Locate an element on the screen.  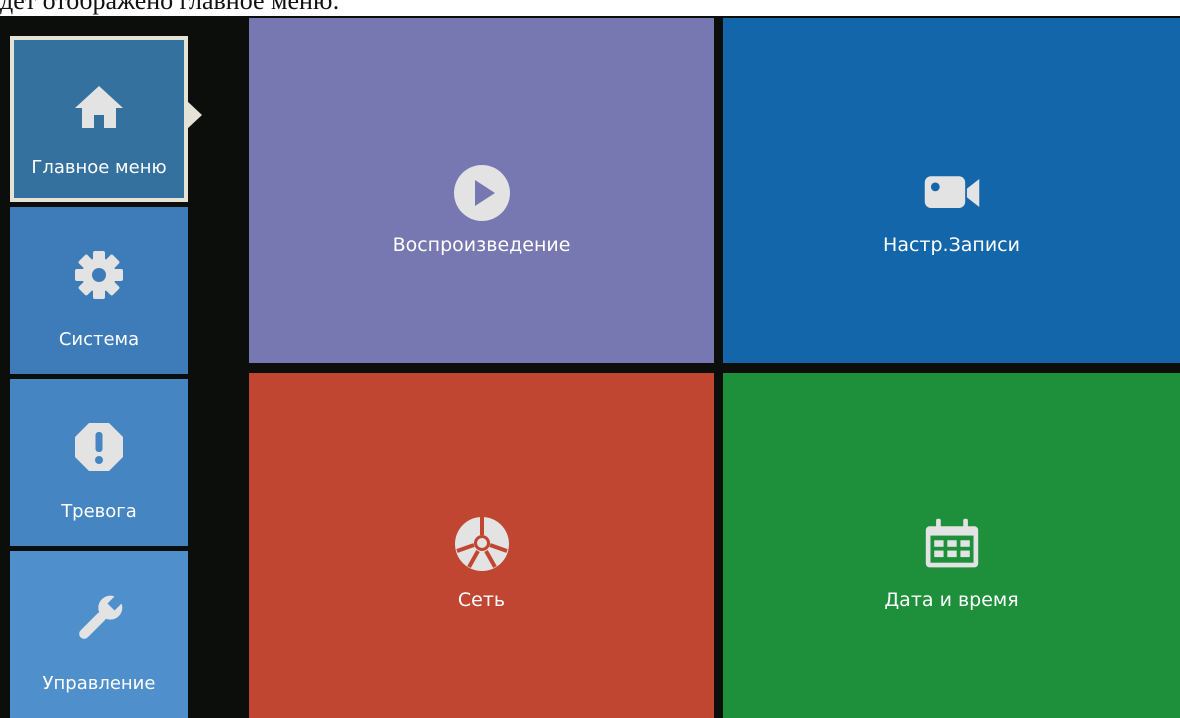
wrench-icon is located at coordinates (101, 616).